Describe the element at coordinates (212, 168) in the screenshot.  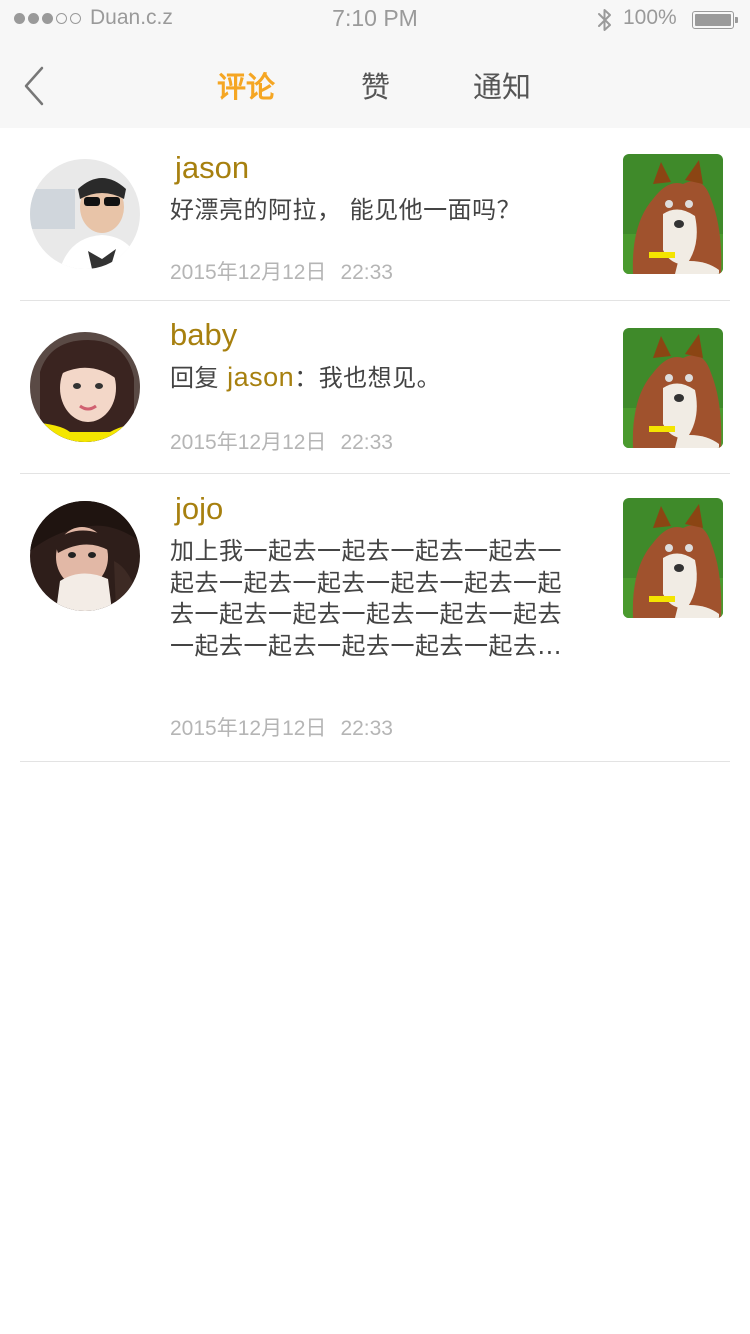
I see `comment-username: jason` at that location.